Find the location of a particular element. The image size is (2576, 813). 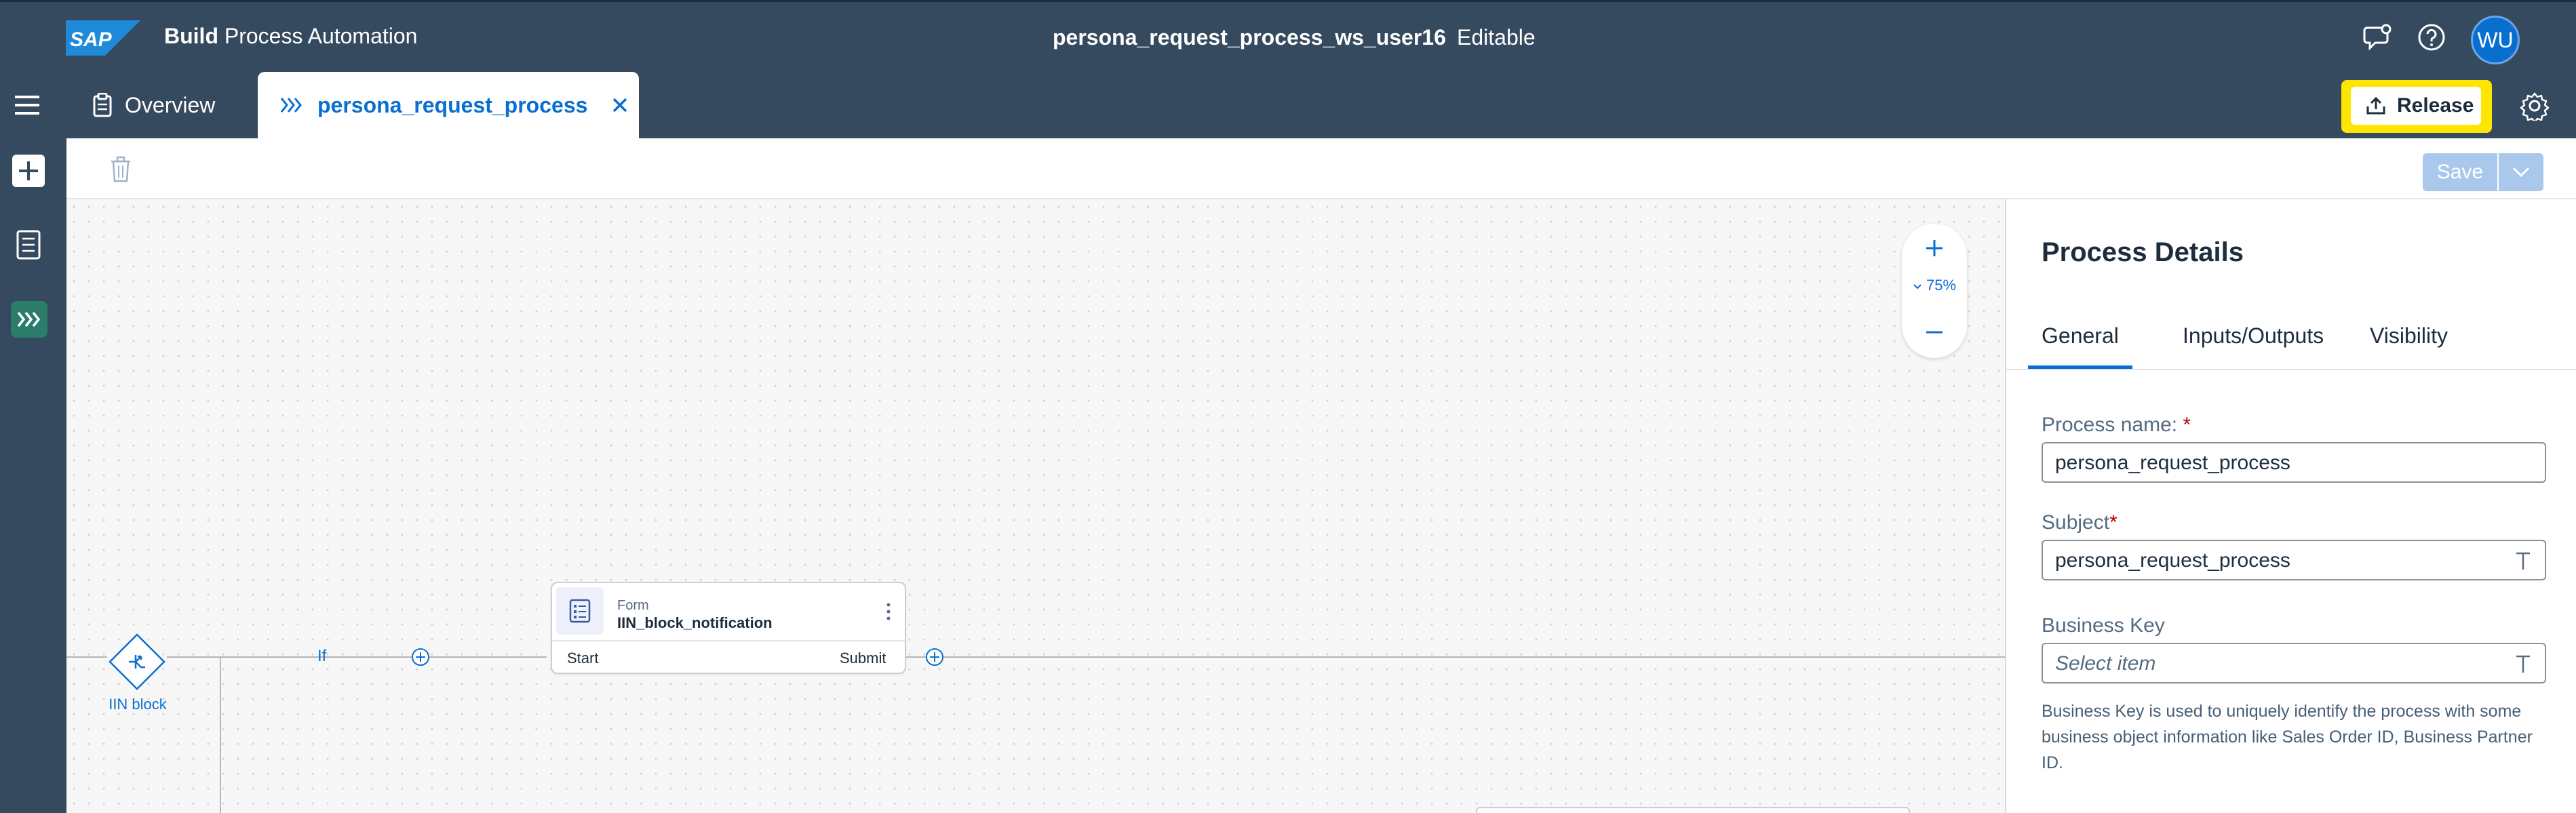

zoom-control: 75% is located at coordinates (1934, 291).